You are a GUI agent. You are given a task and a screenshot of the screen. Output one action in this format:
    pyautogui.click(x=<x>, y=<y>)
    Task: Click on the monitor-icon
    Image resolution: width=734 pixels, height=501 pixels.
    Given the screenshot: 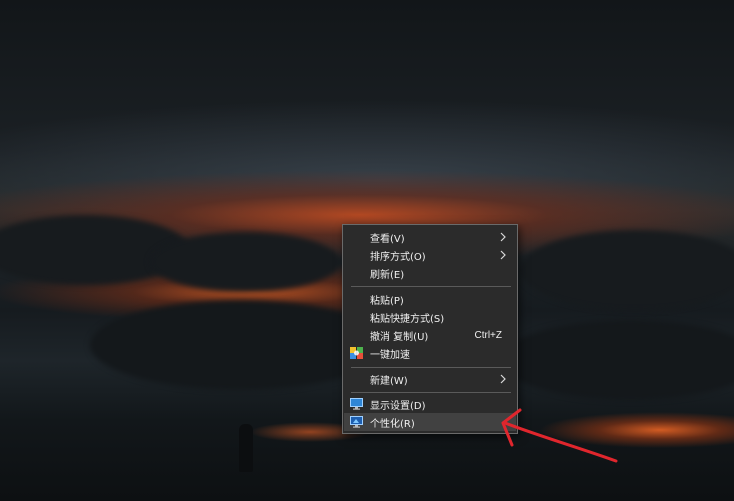 What is the action you would take?
    pyautogui.click(x=356, y=404)
    